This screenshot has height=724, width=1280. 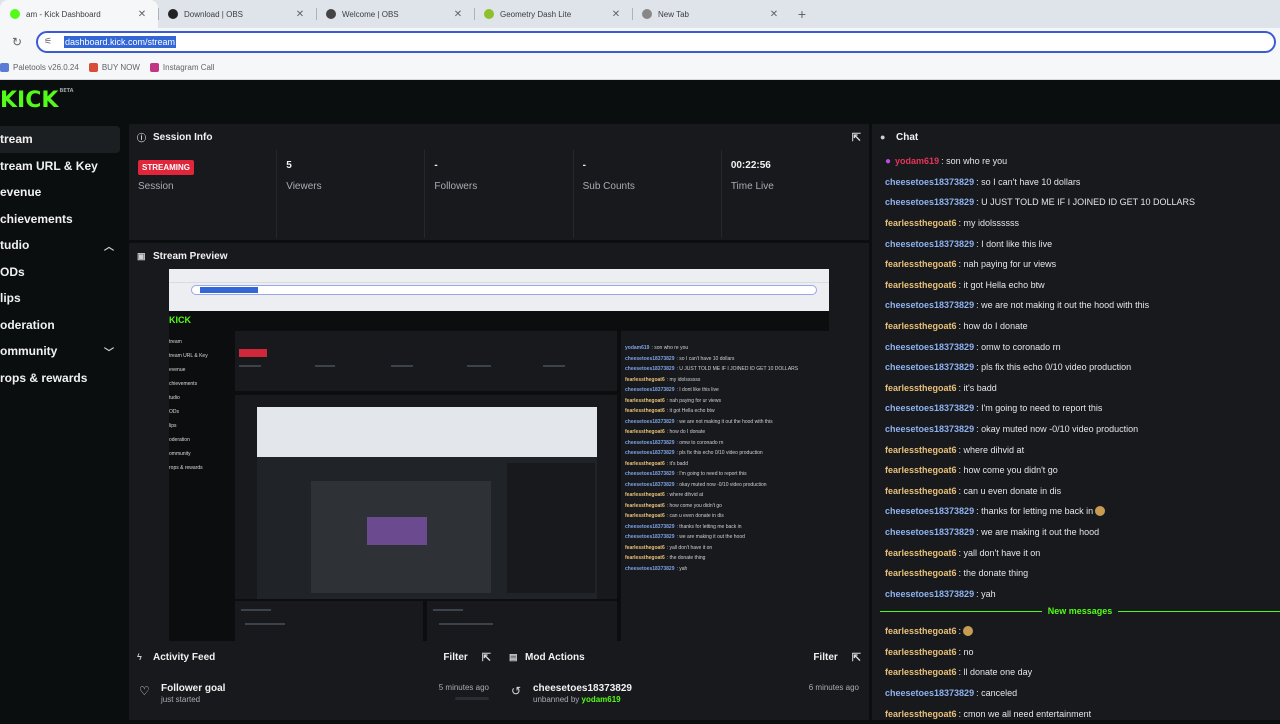 I want to click on browser-tab: am - Kick Dashboard ✕, so click(x=79, y=14).